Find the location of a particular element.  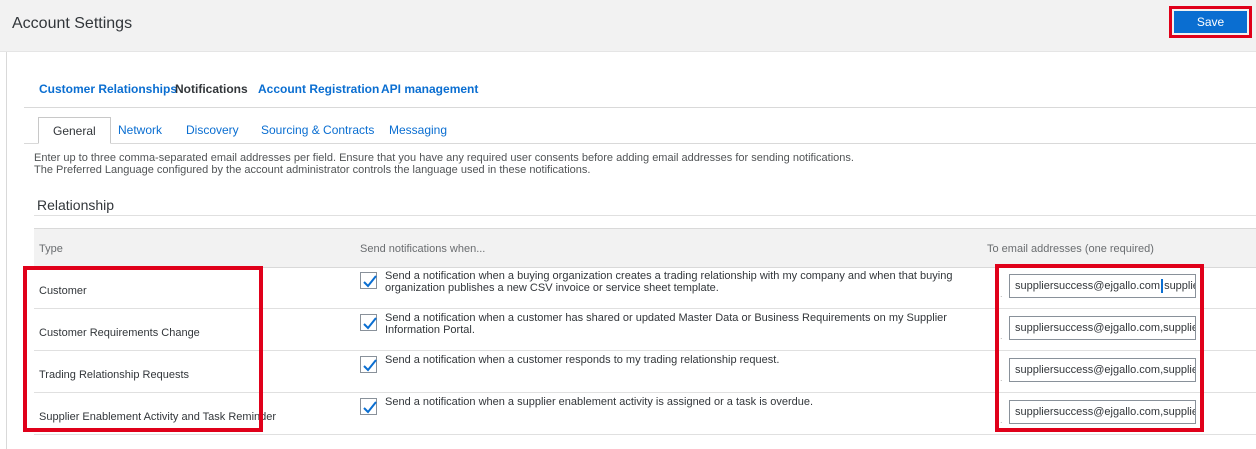

subtab-network: Network is located at coordinates (140, 130).